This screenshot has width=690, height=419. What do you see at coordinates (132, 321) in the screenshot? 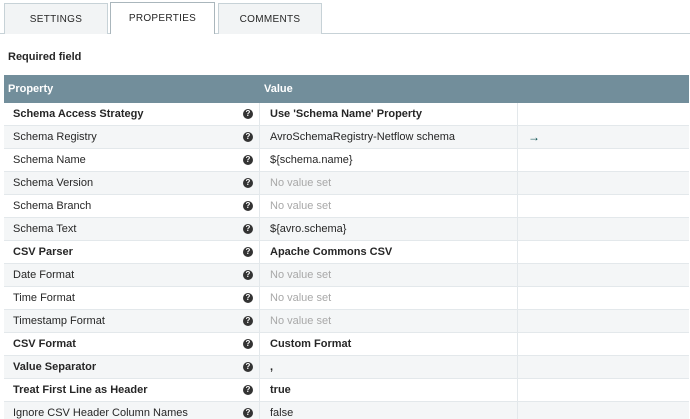
I see `property-name: Timestamp Format?` at bounding box center [132, 321].